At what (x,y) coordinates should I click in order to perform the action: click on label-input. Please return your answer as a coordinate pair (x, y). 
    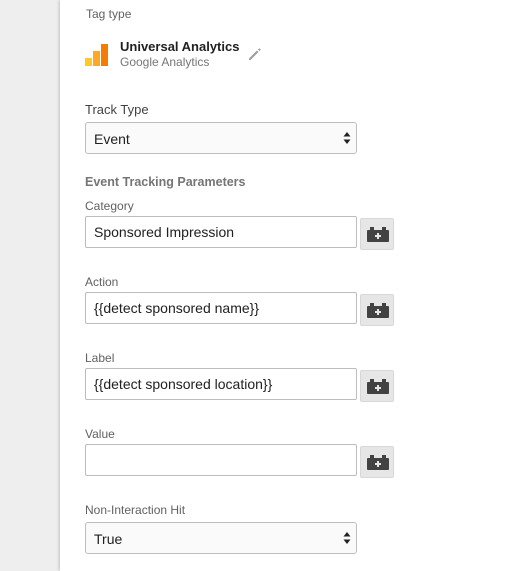
    Looking at the image, I should click on (221, 384).